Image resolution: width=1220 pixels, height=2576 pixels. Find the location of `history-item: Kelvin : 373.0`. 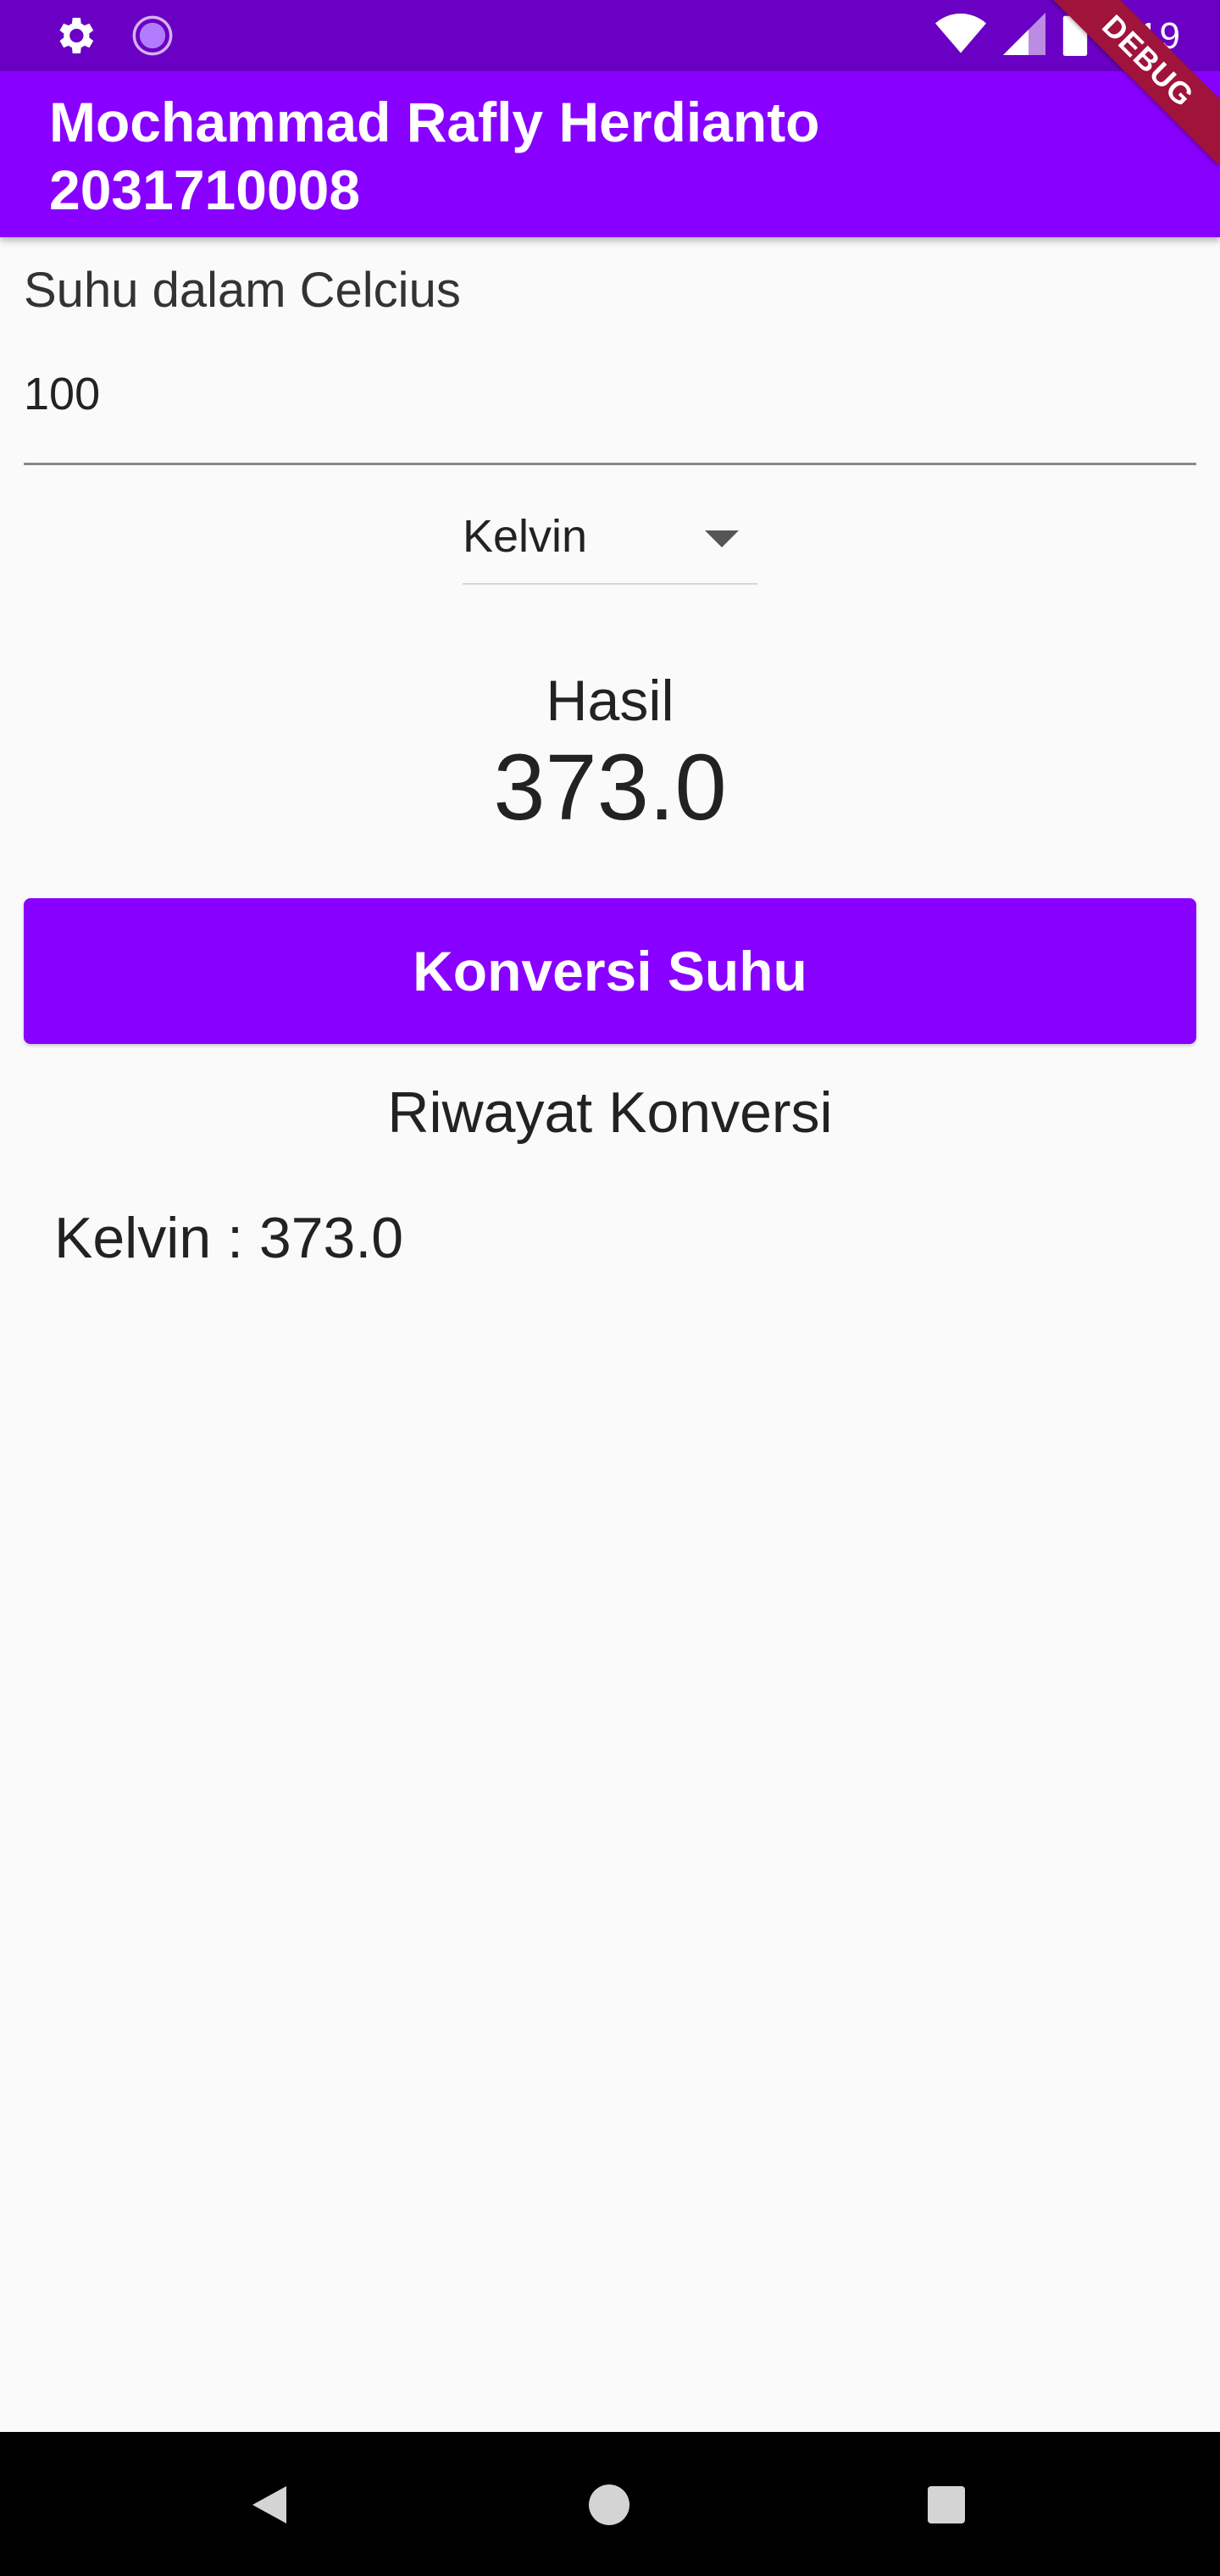

history-item: Kelvin : 373.0 is located at coordinates (229, 1238).